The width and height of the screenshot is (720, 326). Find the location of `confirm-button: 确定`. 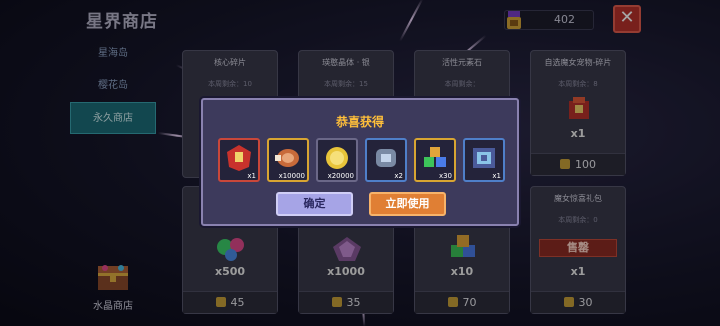

confirm-button: 确定 is located at coordinates (314, 204).